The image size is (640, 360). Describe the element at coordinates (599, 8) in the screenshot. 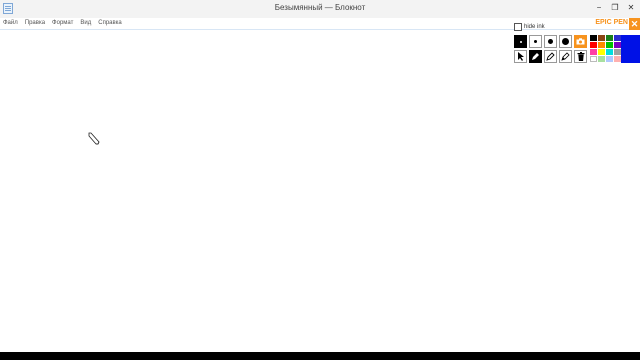

I see `minimize-button: −` at that location.